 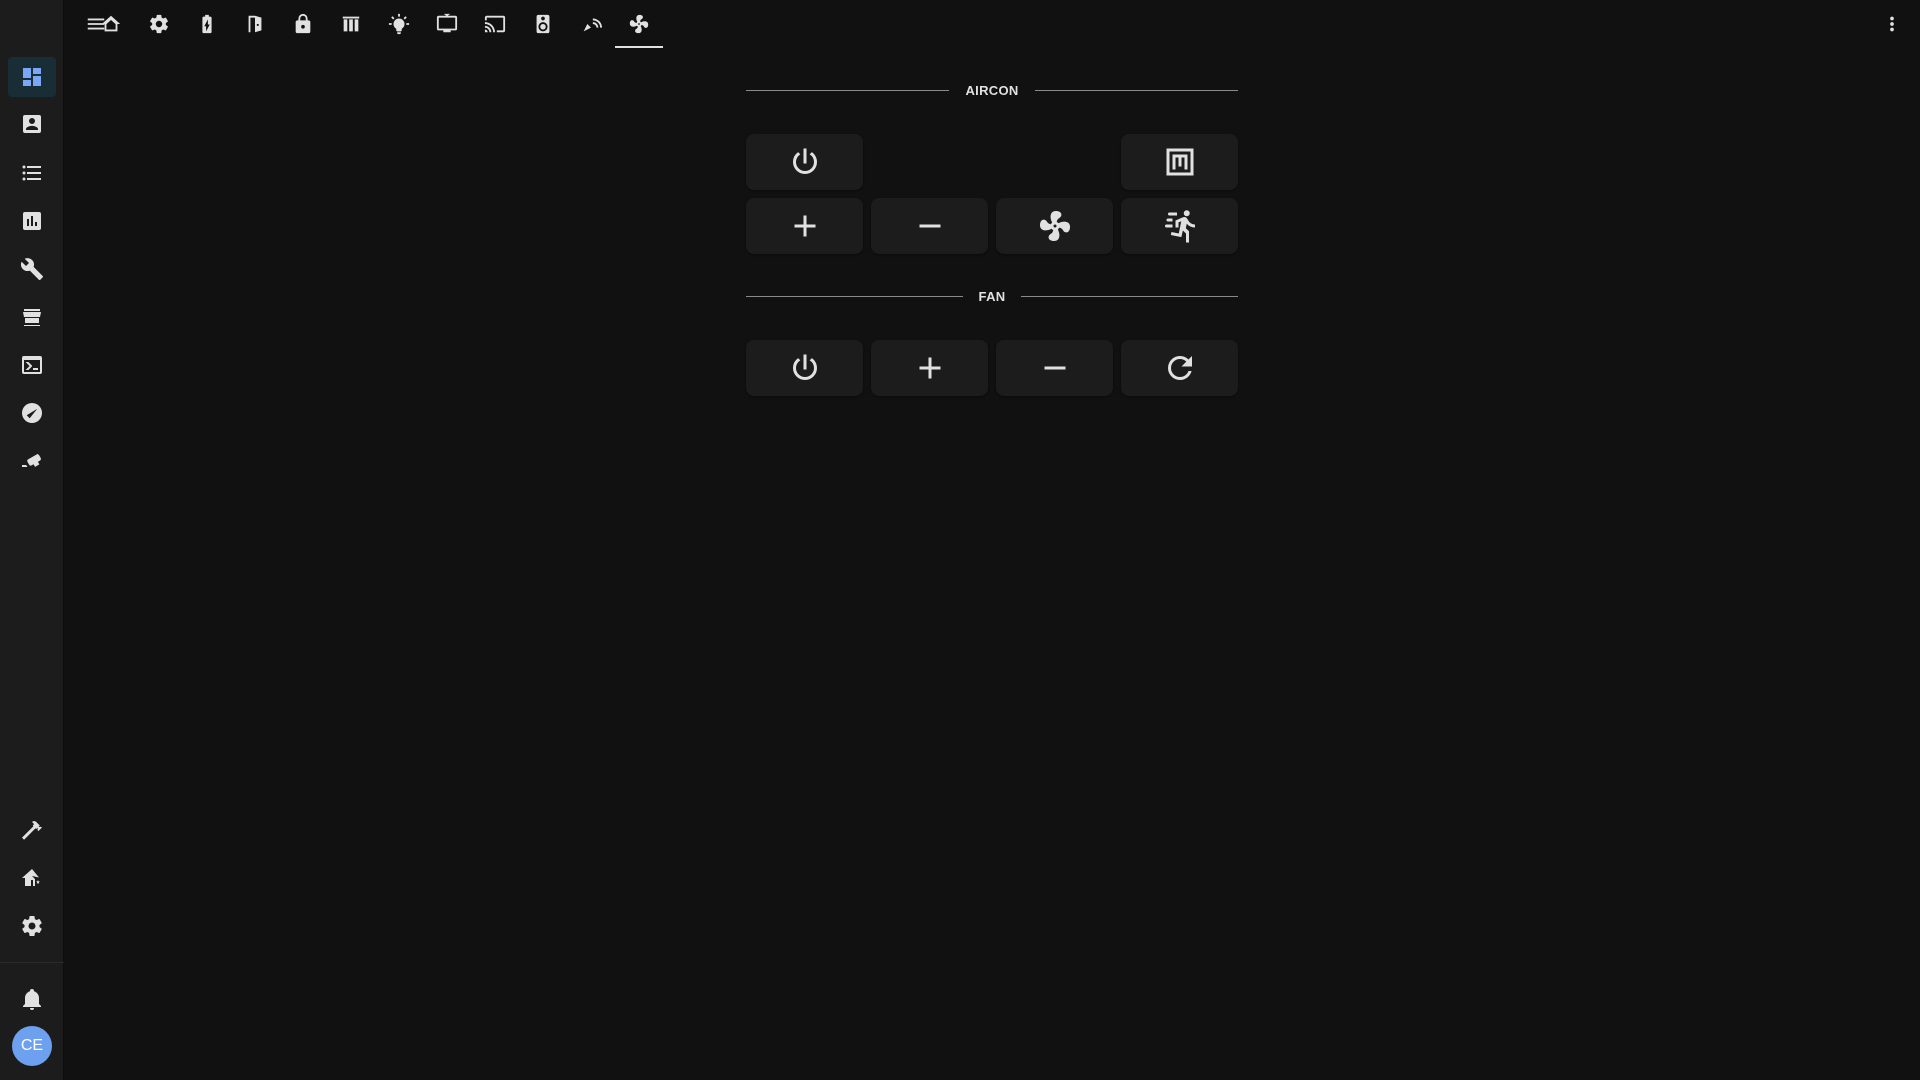 I want to click on more-options-button, so click(x=1892, y=24).